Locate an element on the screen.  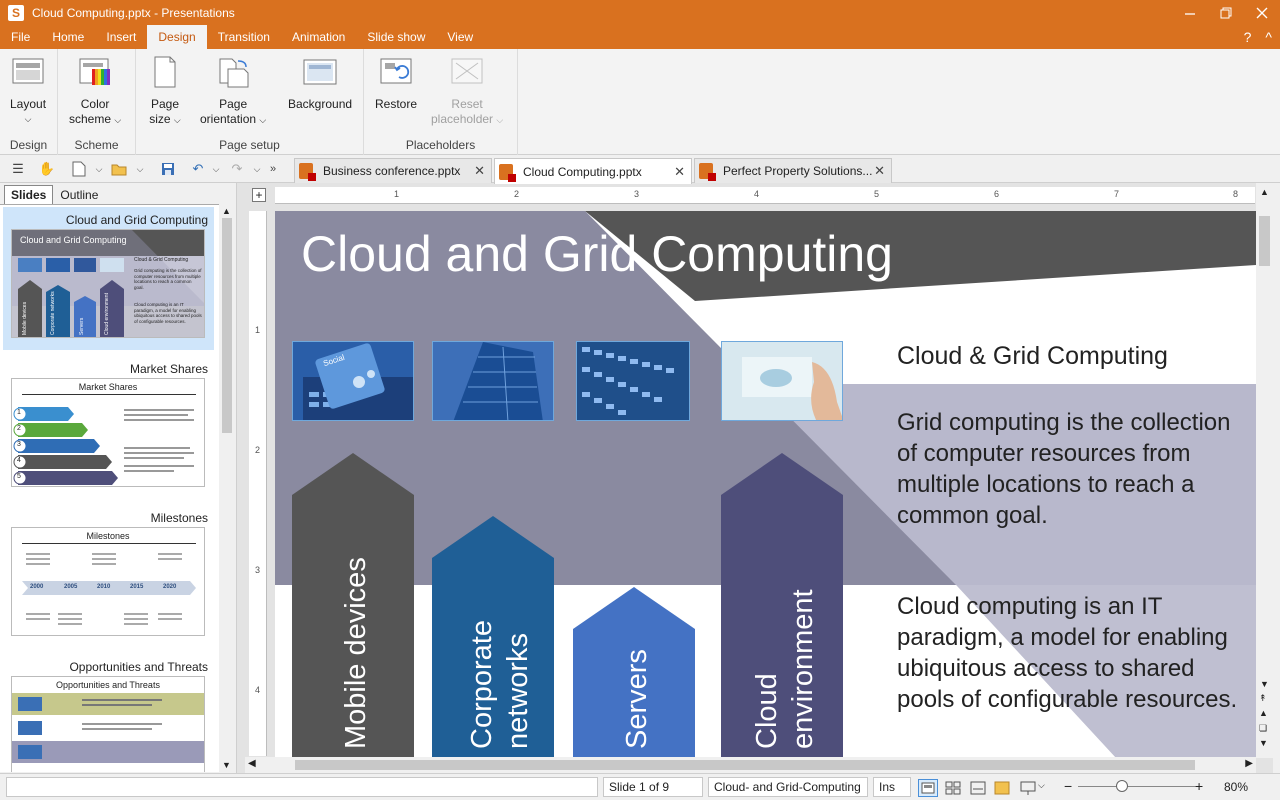
doc-tab-cloud-computing: Cloud Computing.pptx ✕ is located at coordinates (593, 171).